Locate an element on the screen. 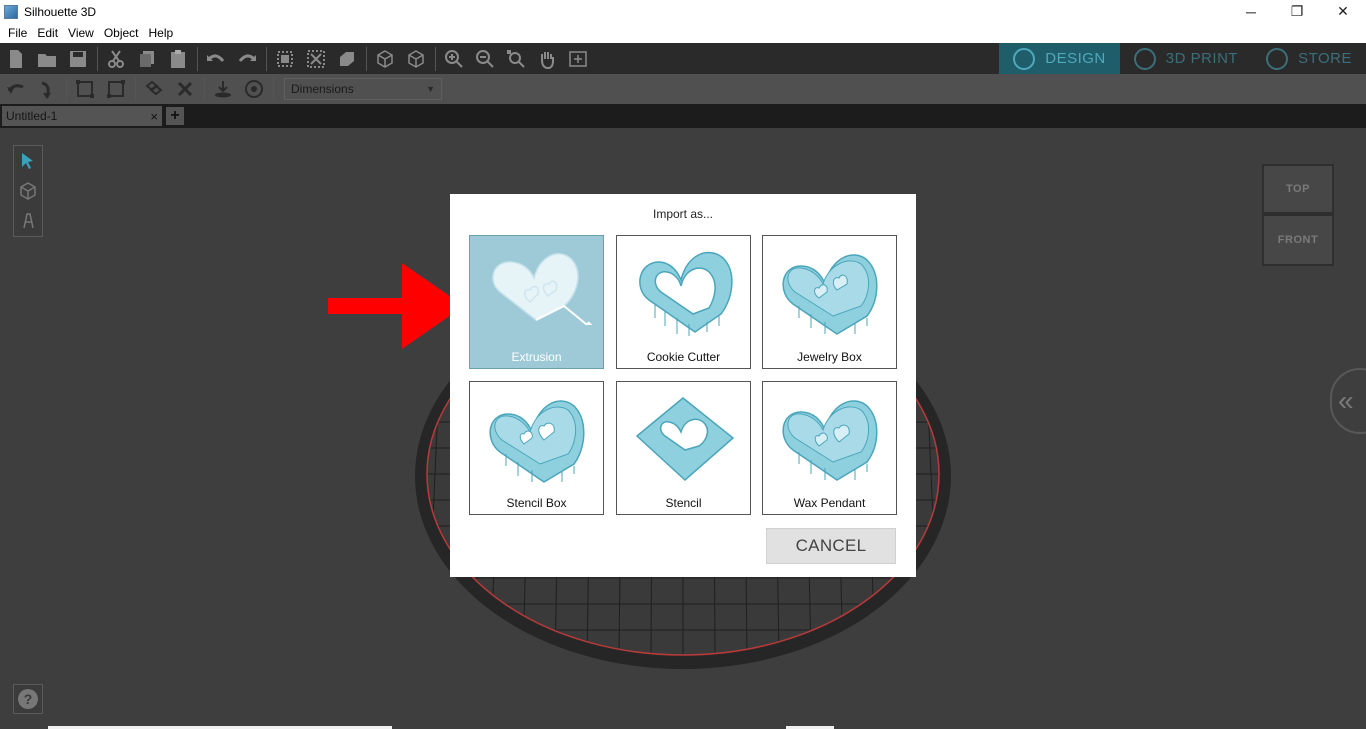  menu-bar: File Edit View Object Help is located at coordinates (683, 33).